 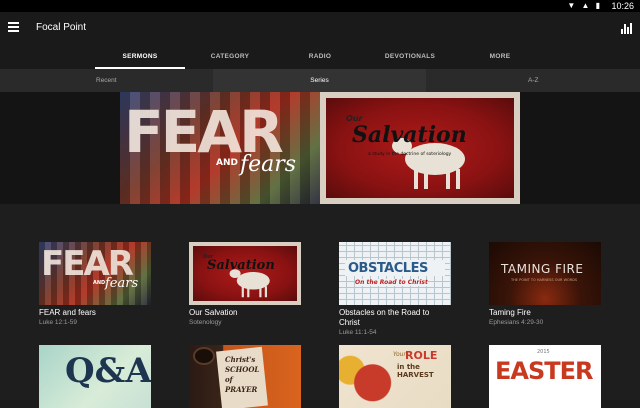 I want to click on series-taming-fire-art-main: TAMING FIRE, so click(x=542, y=269).